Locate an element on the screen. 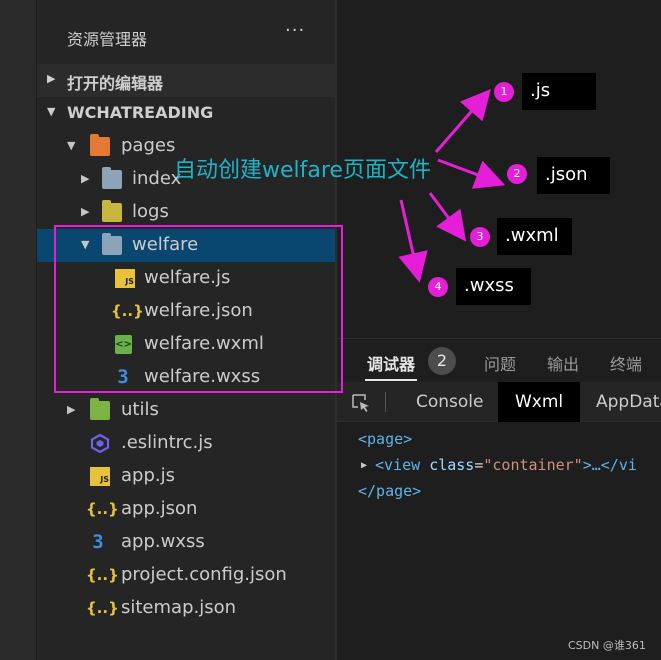 This screenshot has width=661, height=660. tree-label: app.wxss is located at coordinates (163, 541).